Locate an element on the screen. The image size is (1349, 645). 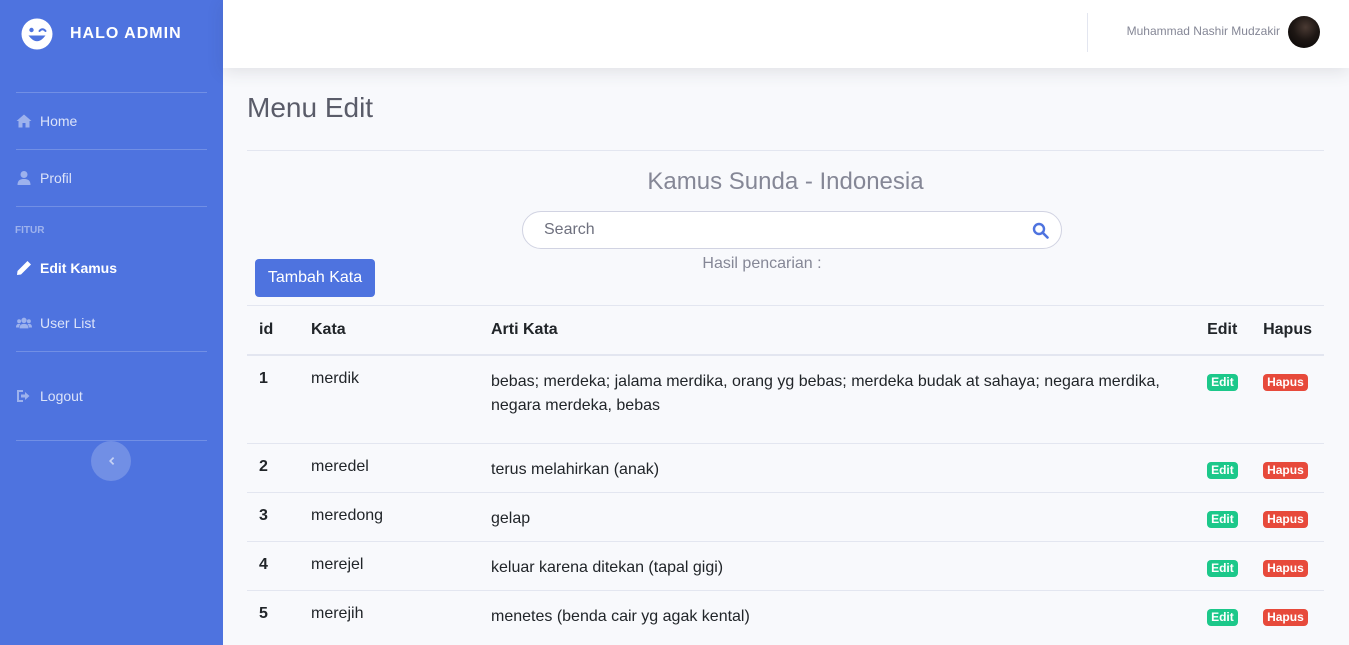
pencil-icon is located at coordinates (24, 268).